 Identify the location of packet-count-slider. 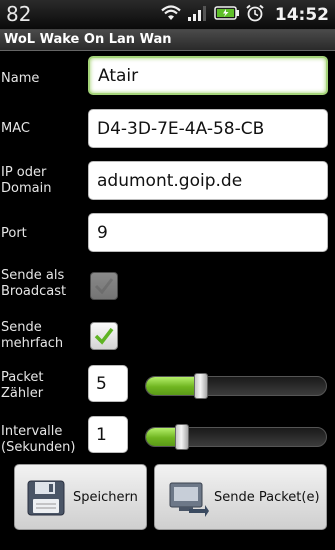
(236, 386).